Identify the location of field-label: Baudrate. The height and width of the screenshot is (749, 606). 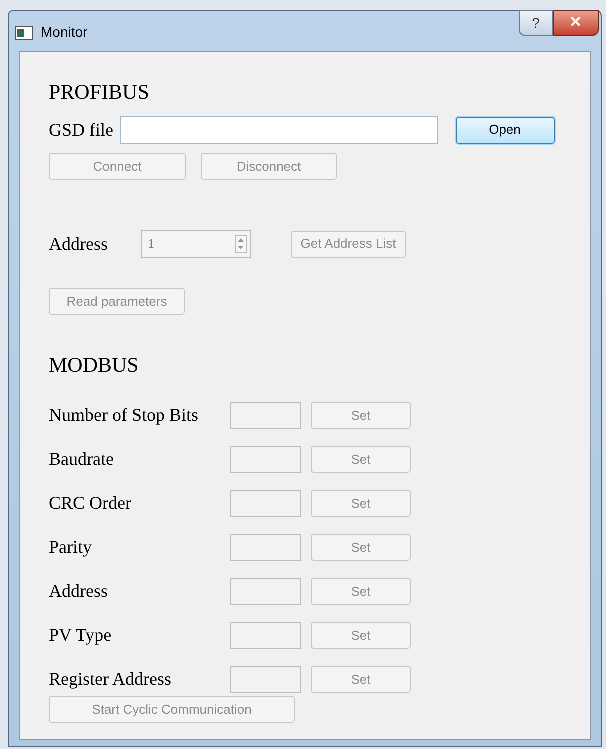
(82, 459).